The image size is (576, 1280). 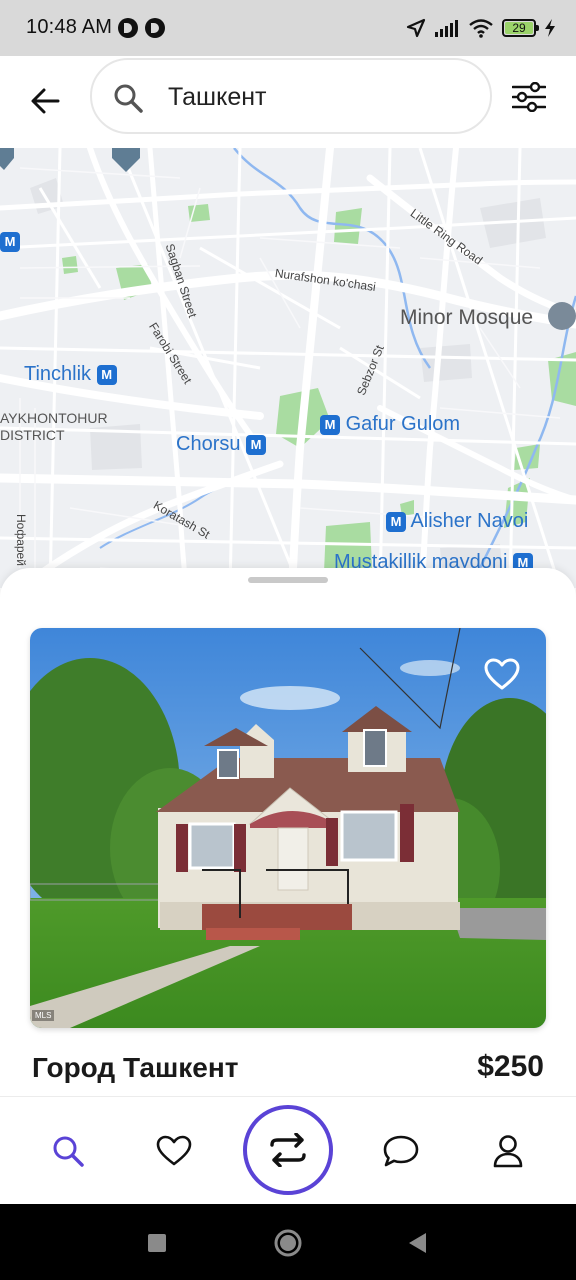 I want to click on sliders-icon, so click(x=529, y=97).